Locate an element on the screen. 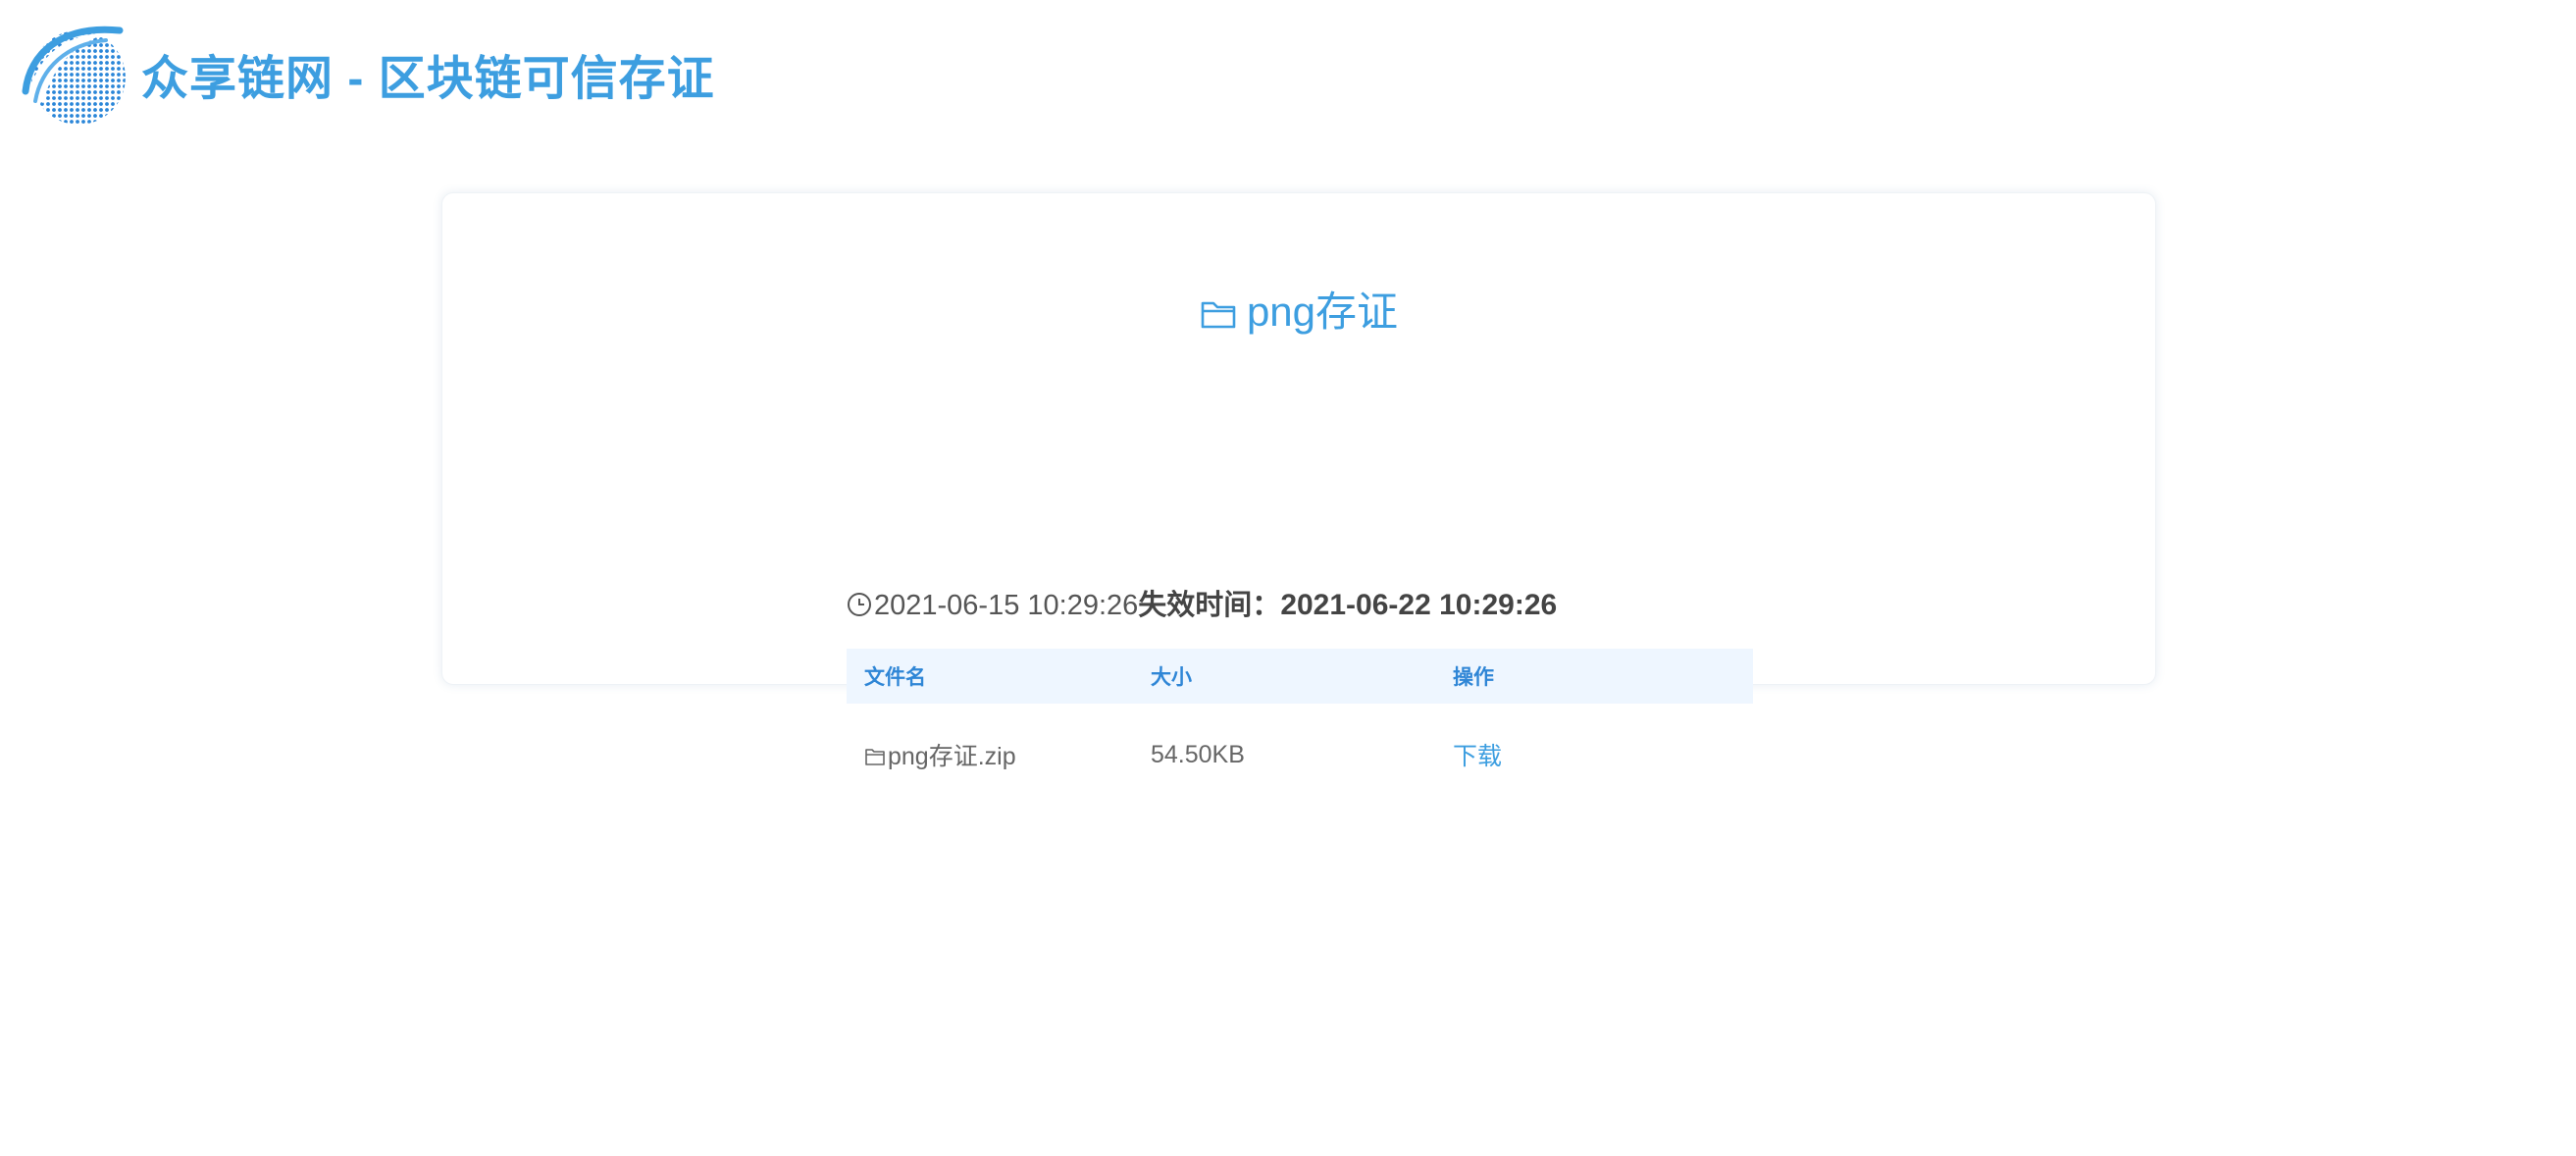 The image size is (2576, 1156). download-link: 下载 is located at coordinates (1477, 756).